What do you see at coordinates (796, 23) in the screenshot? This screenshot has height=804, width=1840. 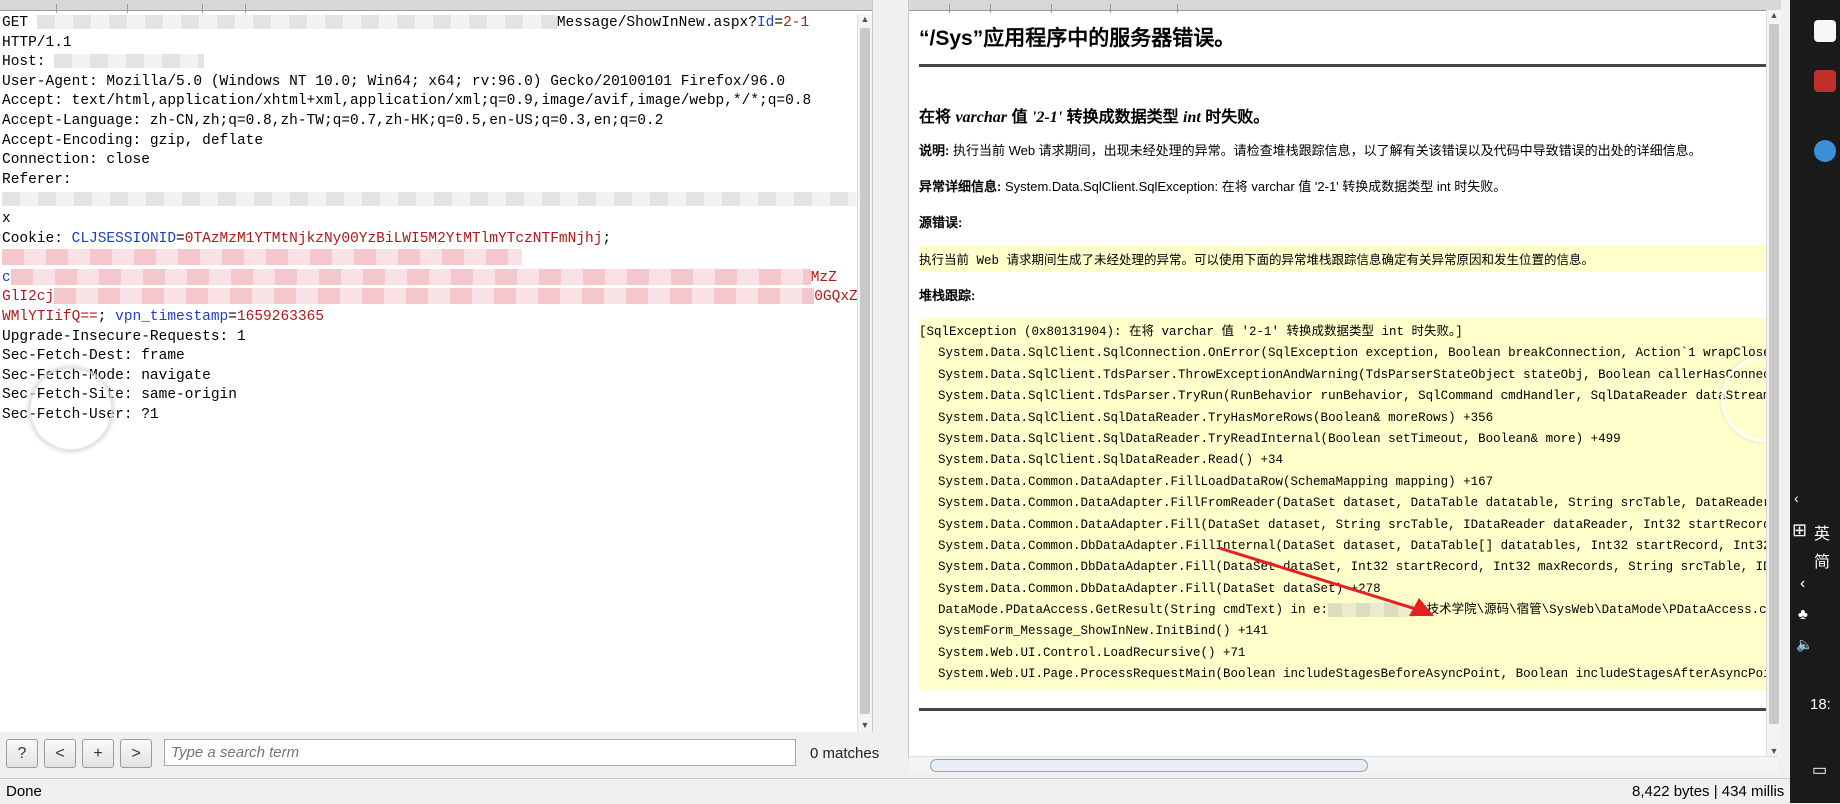 I see `param-value: 2-1` at bounding box center [796, 23].